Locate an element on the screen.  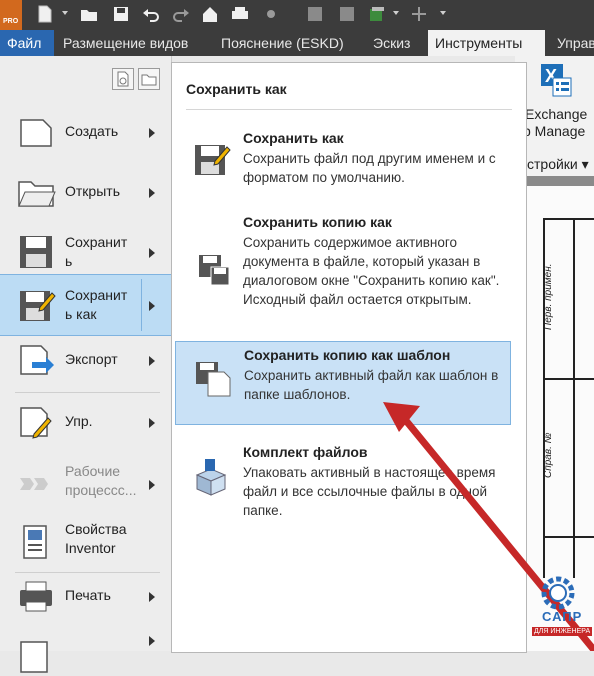
color-icon is located at coordinates (377, 14).